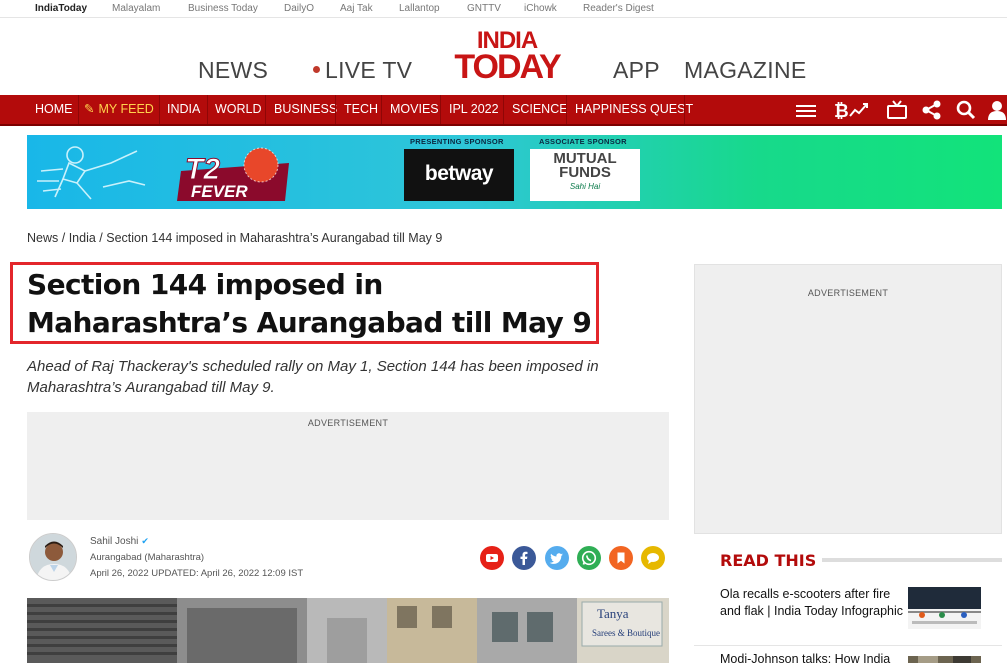 This screenshot has width=1007, height=663. What do you see at coordinates (53, 557) in the screenshot?
I see `author-avatar` at bounding box center [53, 557].